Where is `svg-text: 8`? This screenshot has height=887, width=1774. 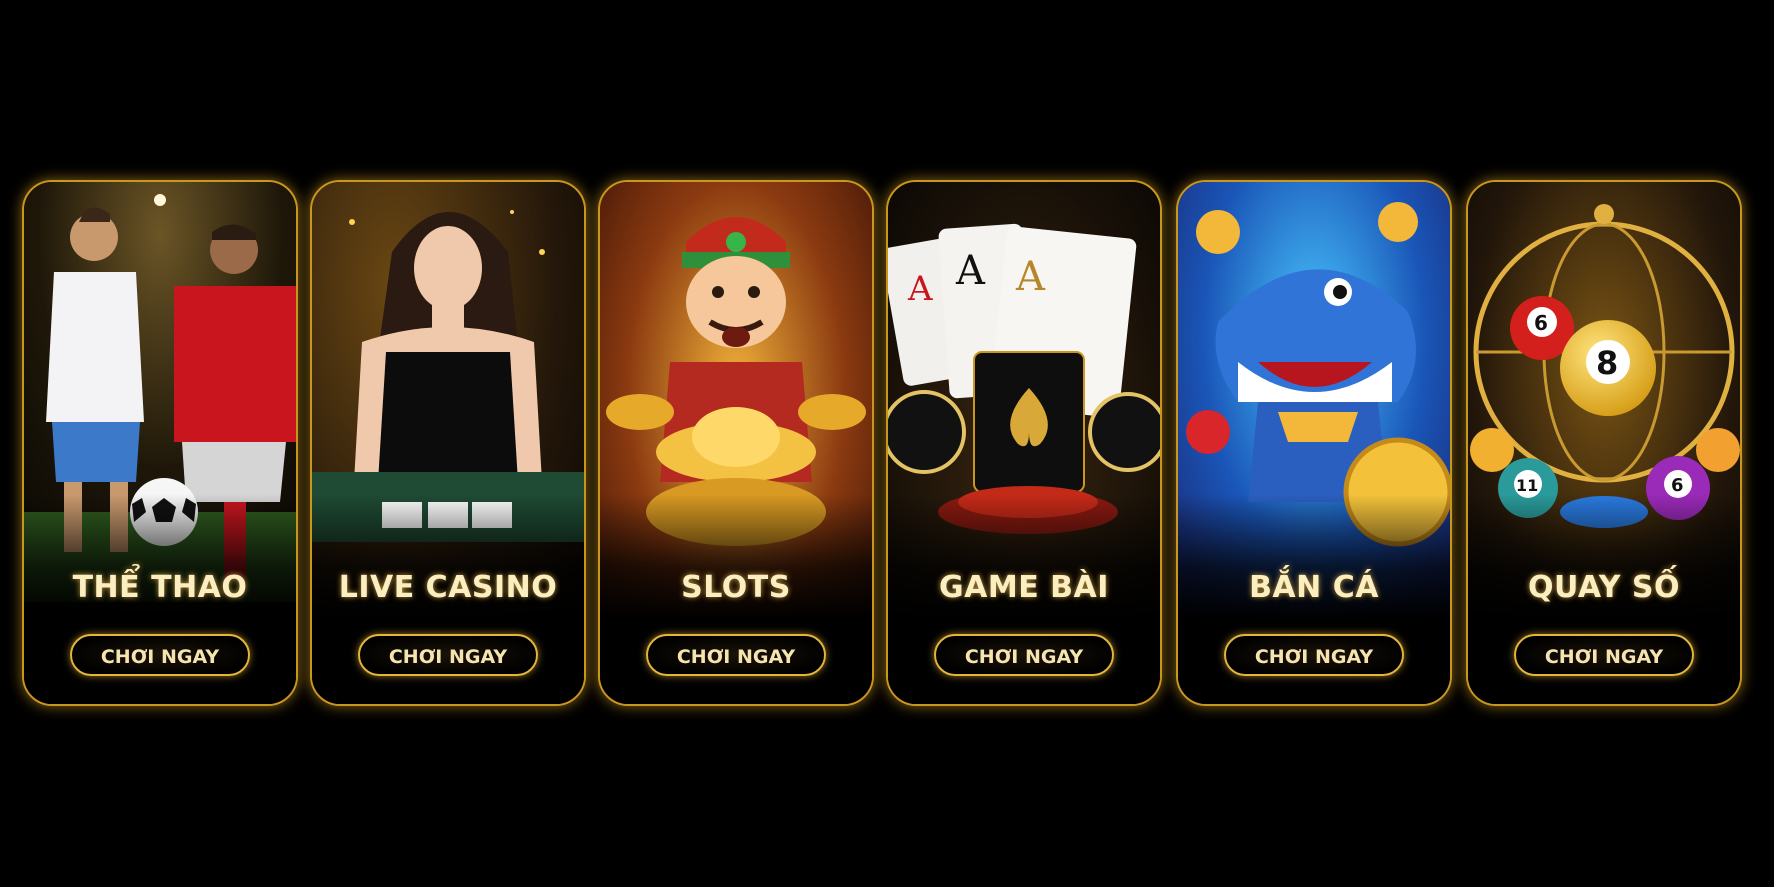 svg-text: 8 is located at coordinates (1607, 363).